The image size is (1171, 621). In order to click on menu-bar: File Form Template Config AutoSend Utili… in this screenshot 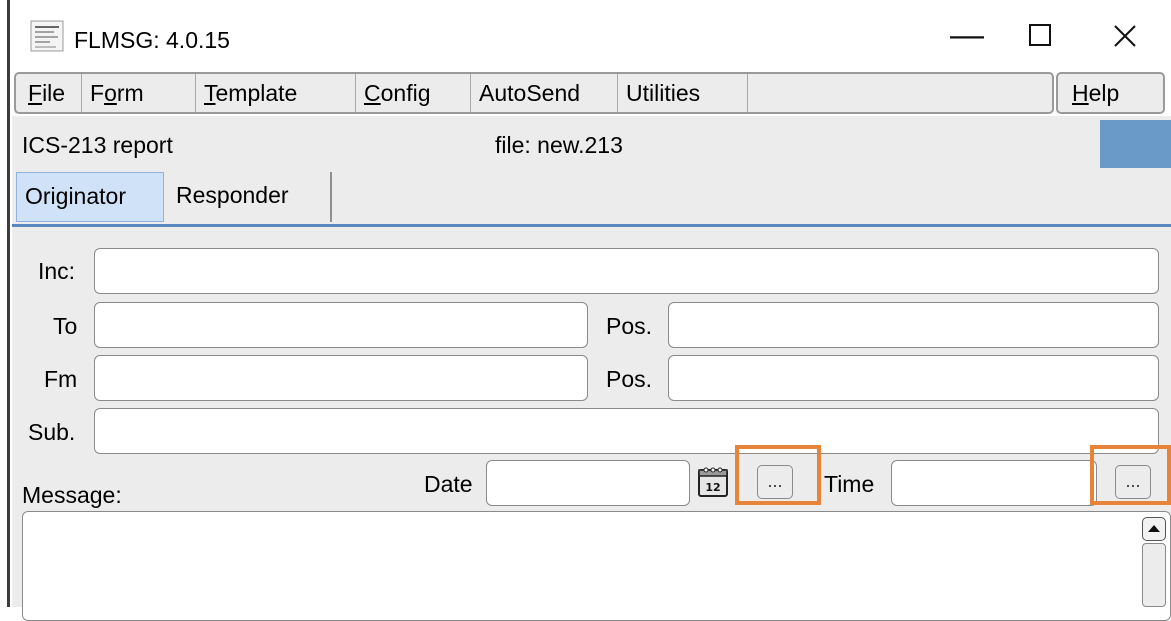, I will do `click(534, 93)`.